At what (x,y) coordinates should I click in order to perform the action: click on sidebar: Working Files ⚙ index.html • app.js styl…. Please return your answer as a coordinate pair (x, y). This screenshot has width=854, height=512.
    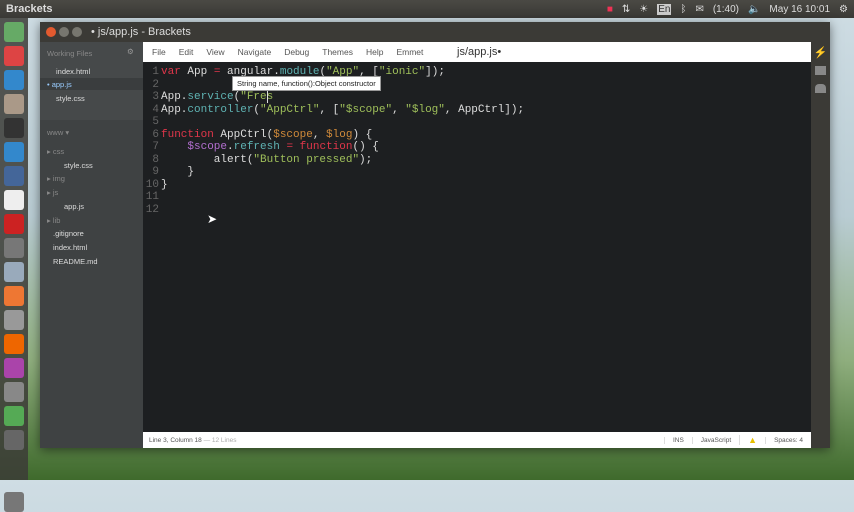
    Looking at the image, I should click on (91, 245).